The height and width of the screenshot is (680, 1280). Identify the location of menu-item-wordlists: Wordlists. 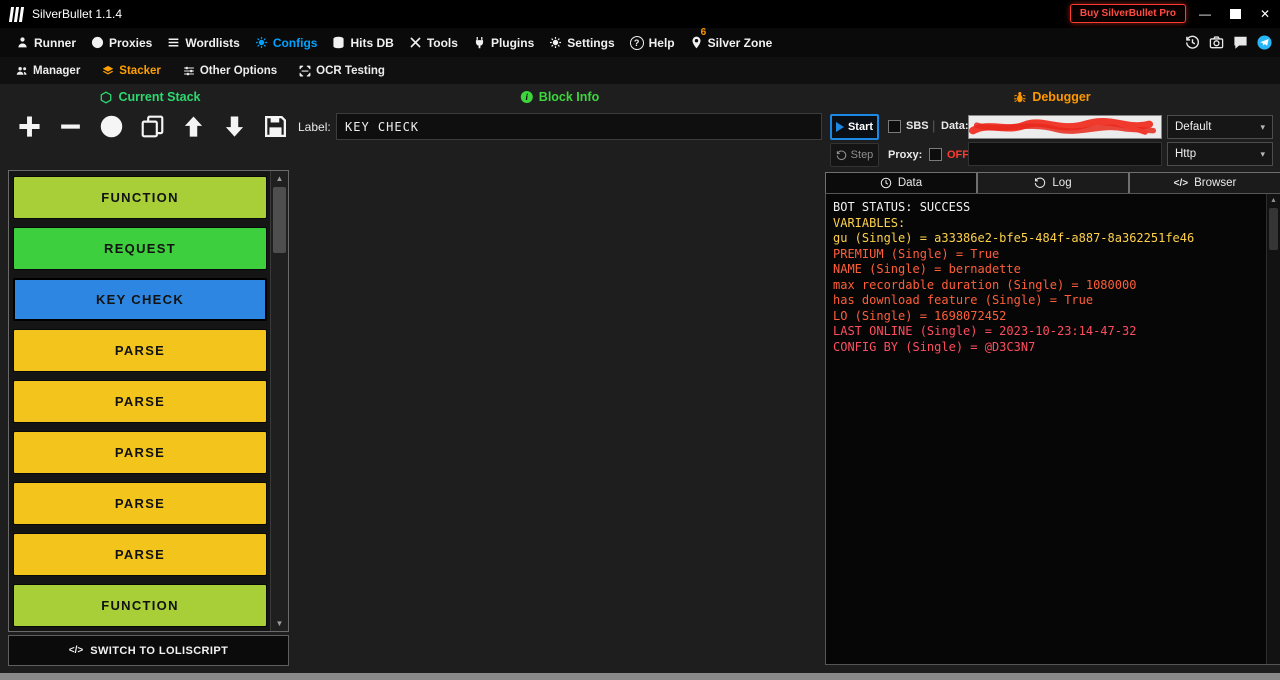
(203, 43).